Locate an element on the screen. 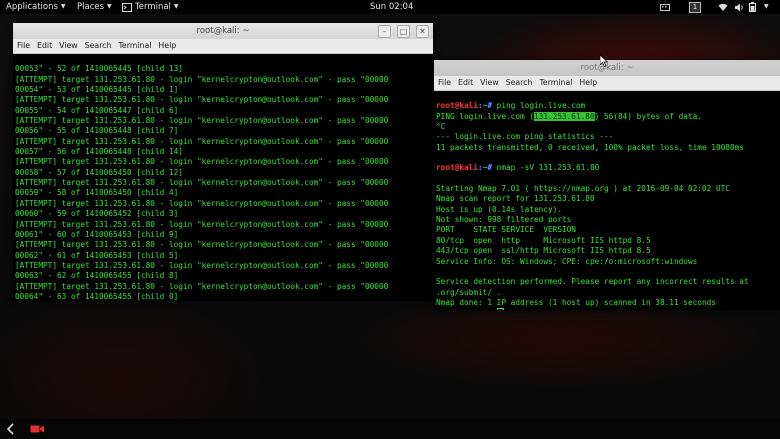 The width and height of the screenshot is (780, 439). terminal-app-menu: Terminal ▼ is located at coordinates (150, 7).